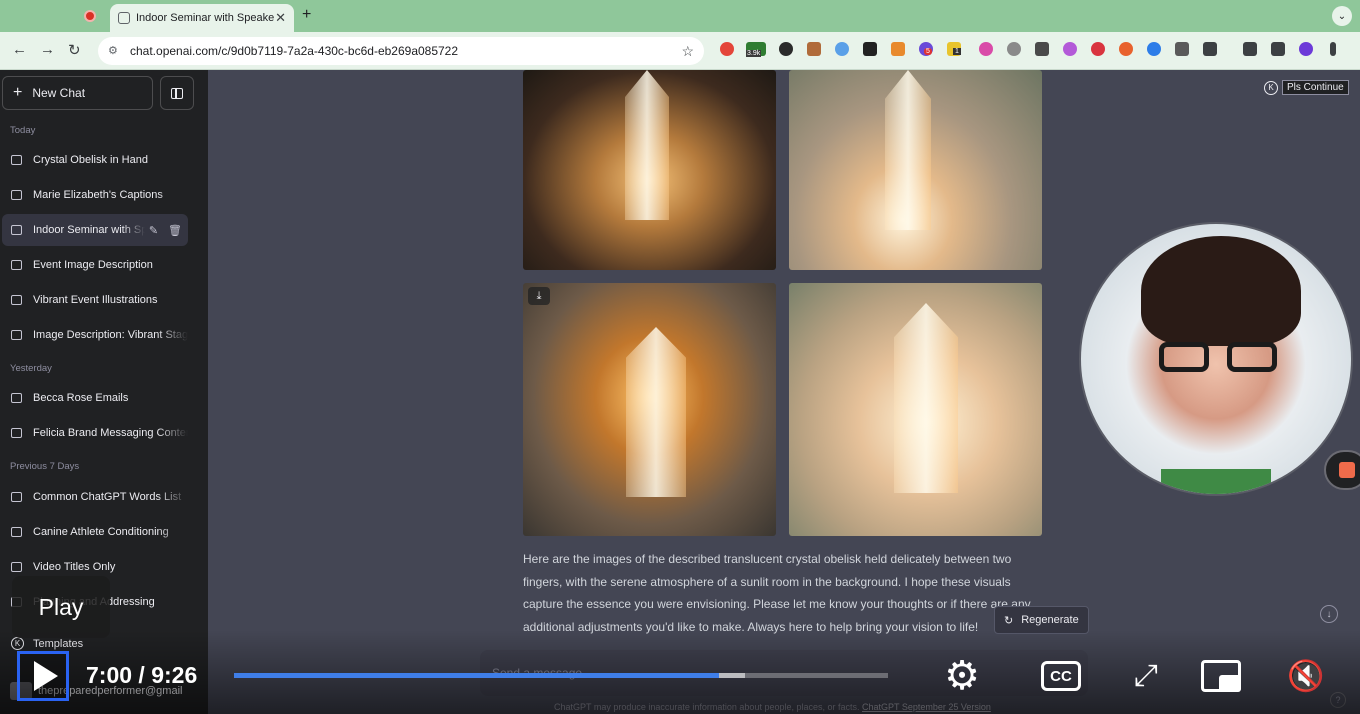  What do you see at coordinates (1306, 676) in the screenshot?
I see `mute-speaker-icon: 🔇` at bounding box center [1306, 676].